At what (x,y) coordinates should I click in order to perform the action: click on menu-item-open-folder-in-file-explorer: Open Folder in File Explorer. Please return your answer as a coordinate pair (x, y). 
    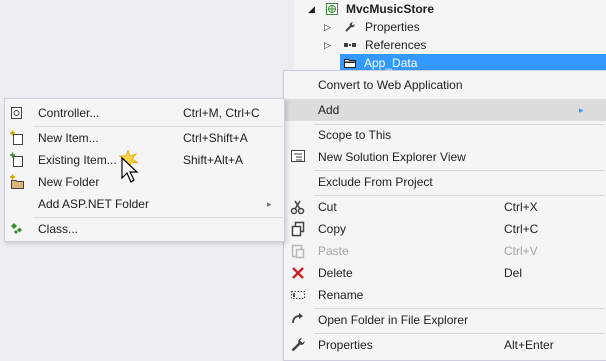
    Looking at the image, I should click on (445, 320).